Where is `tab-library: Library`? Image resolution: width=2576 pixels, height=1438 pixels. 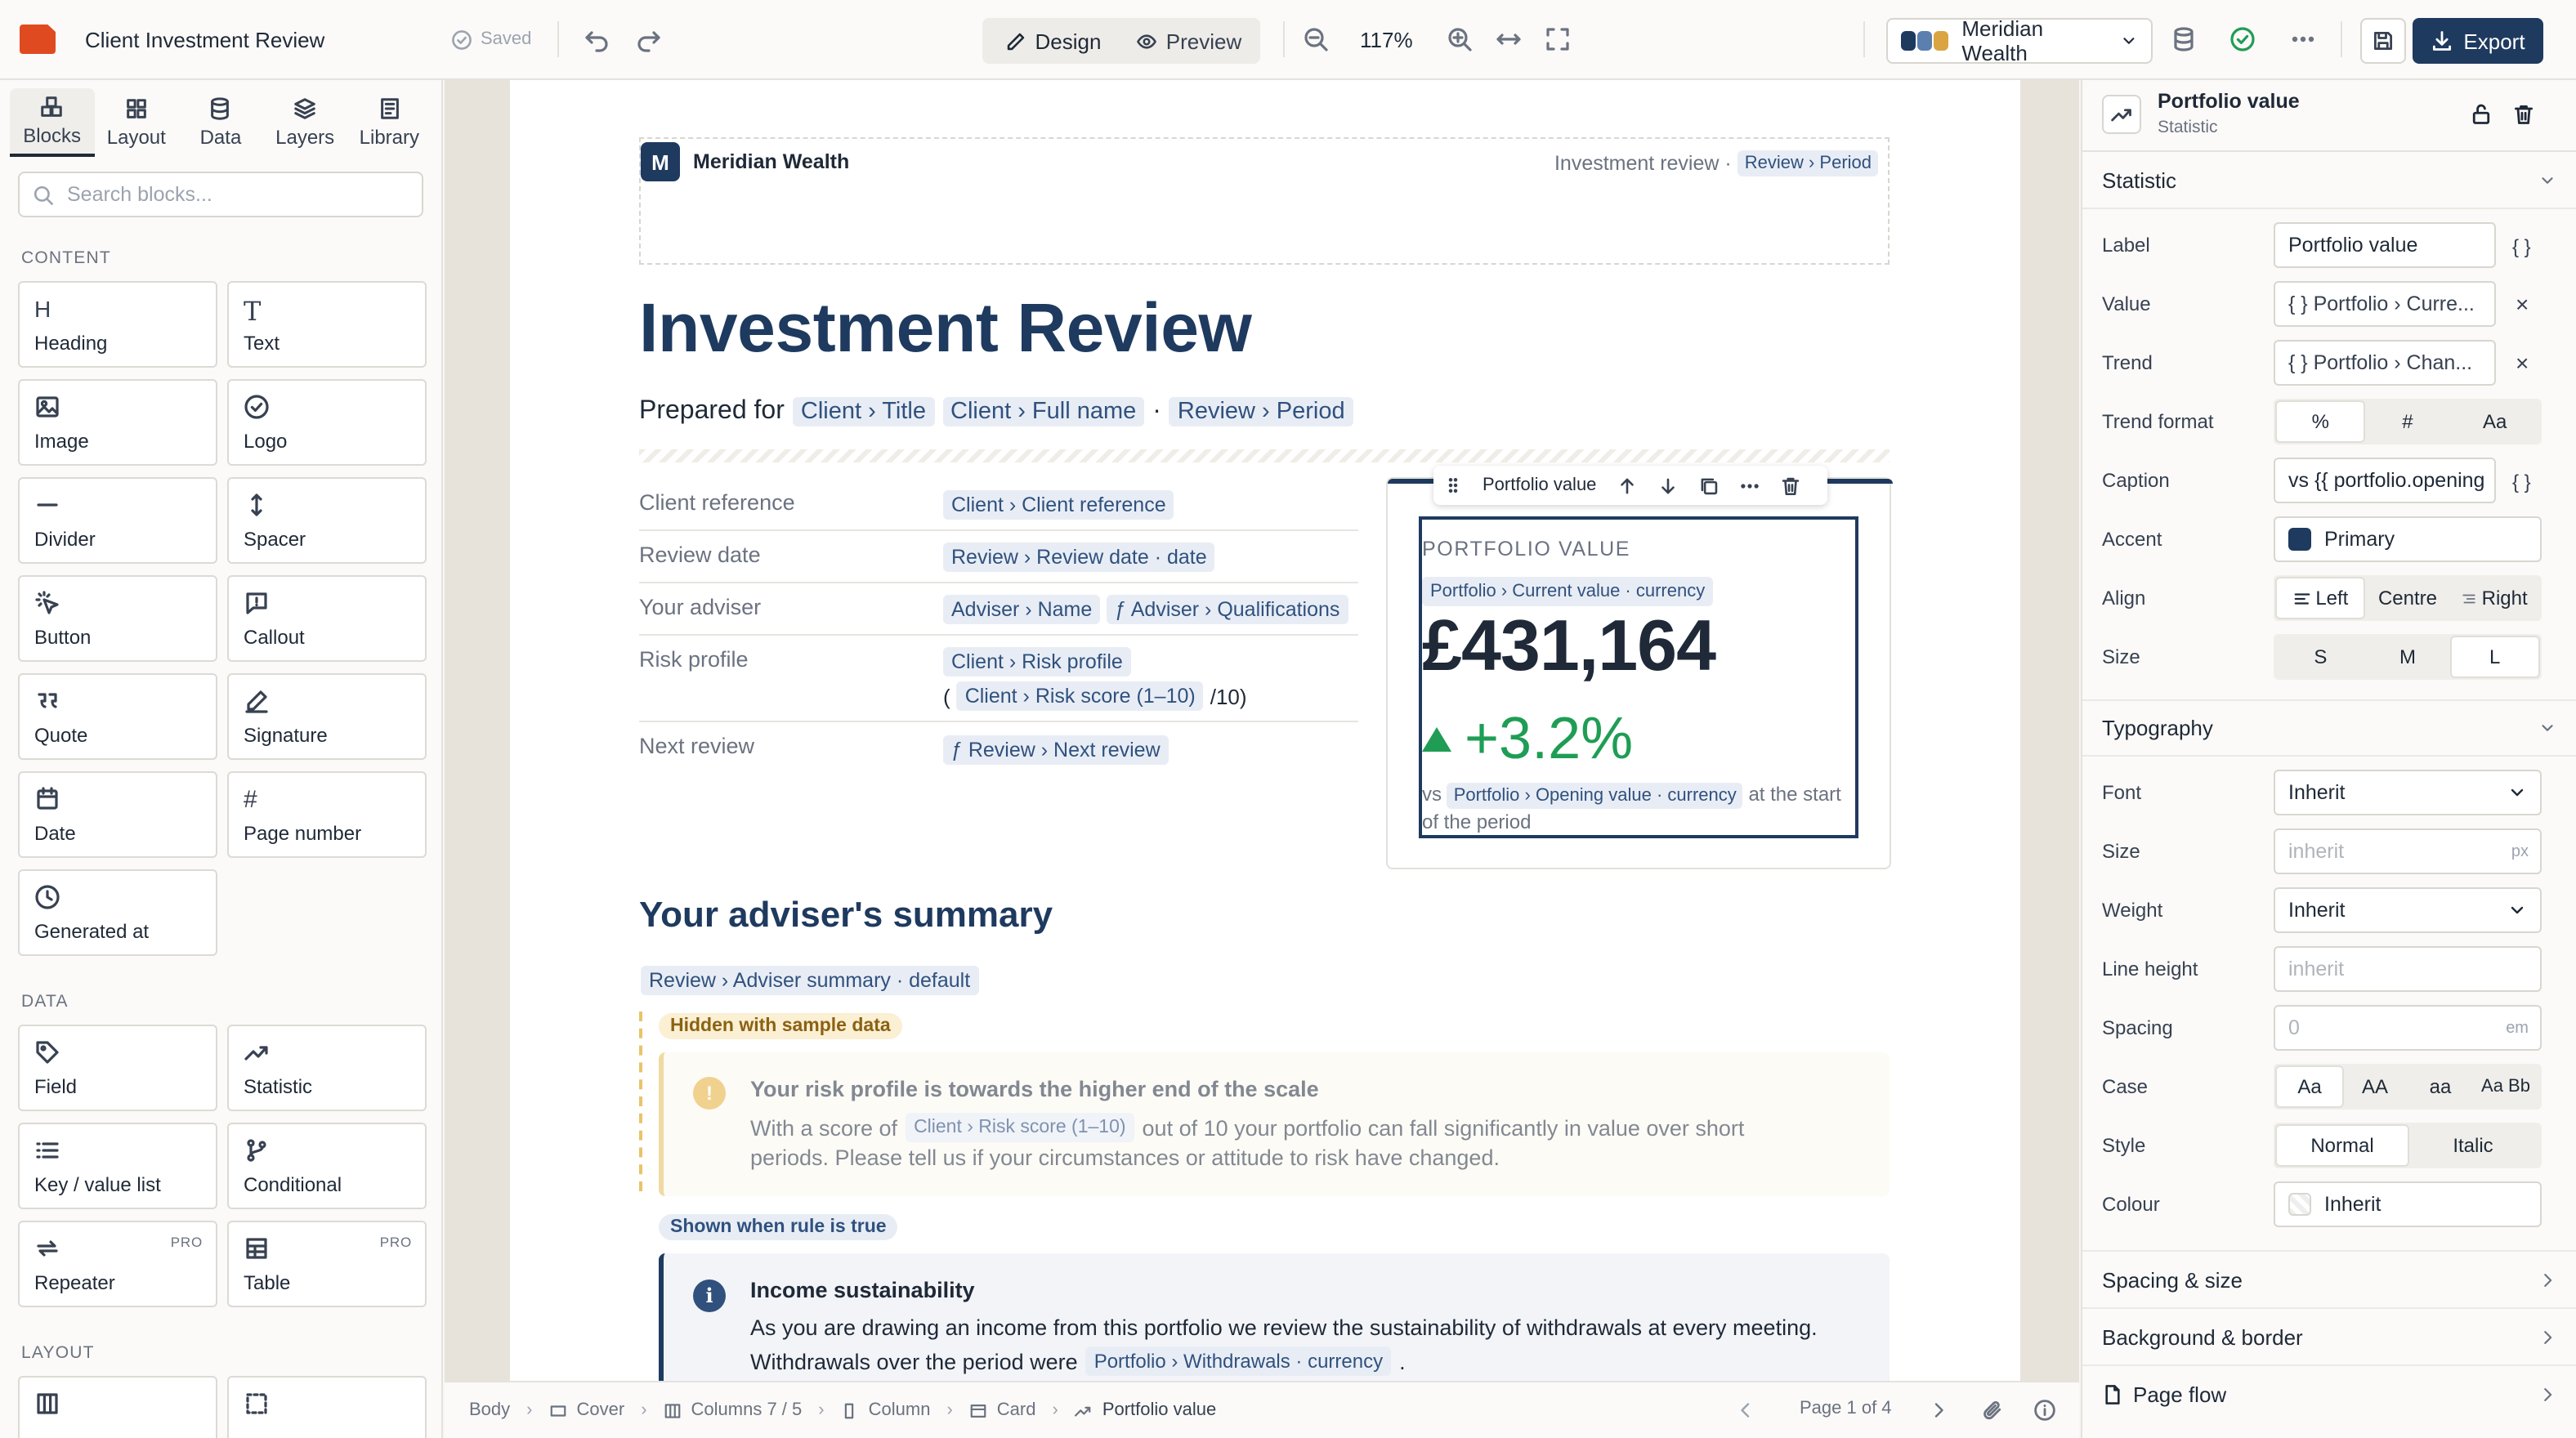 tab-library: Library is located at coordinates (389, 122).